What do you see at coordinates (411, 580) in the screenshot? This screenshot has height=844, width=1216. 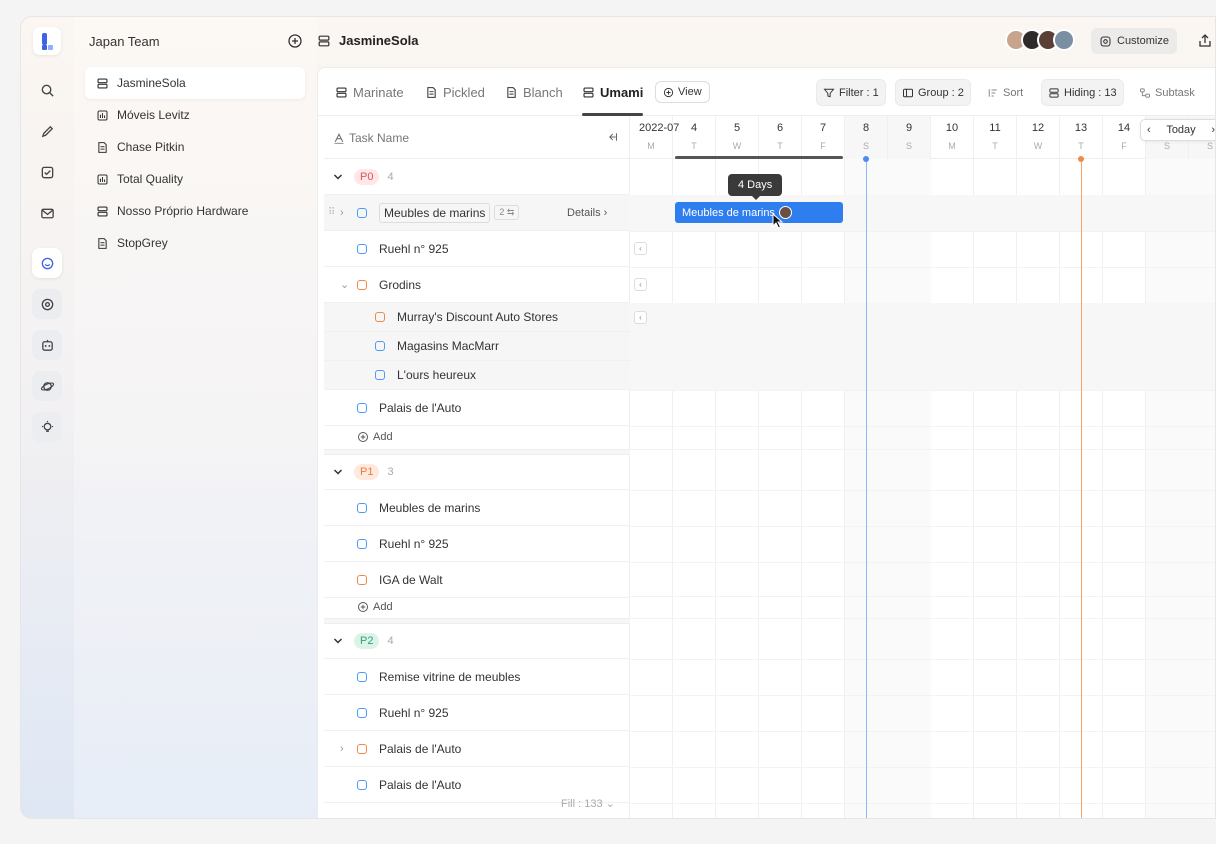 I see `task-name: IGA de Walt` at bounding box center [411, 580].